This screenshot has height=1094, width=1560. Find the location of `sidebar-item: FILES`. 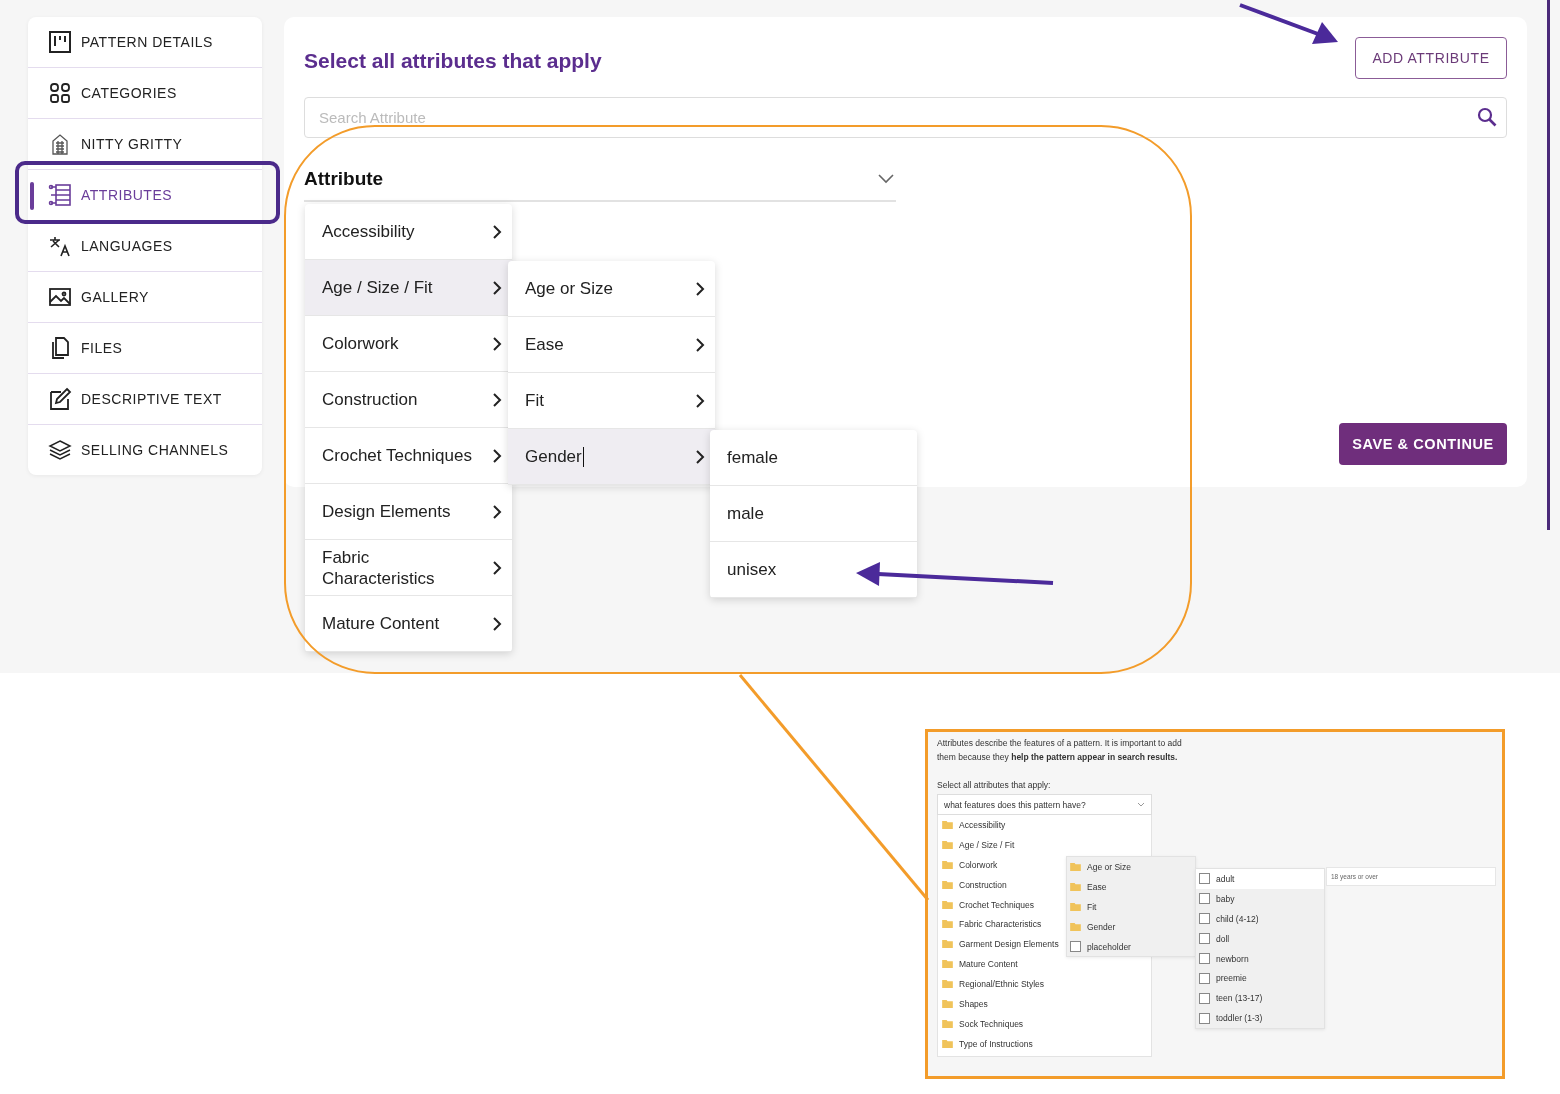

sidebar-item: FILES is located at coordinates (145, 348).